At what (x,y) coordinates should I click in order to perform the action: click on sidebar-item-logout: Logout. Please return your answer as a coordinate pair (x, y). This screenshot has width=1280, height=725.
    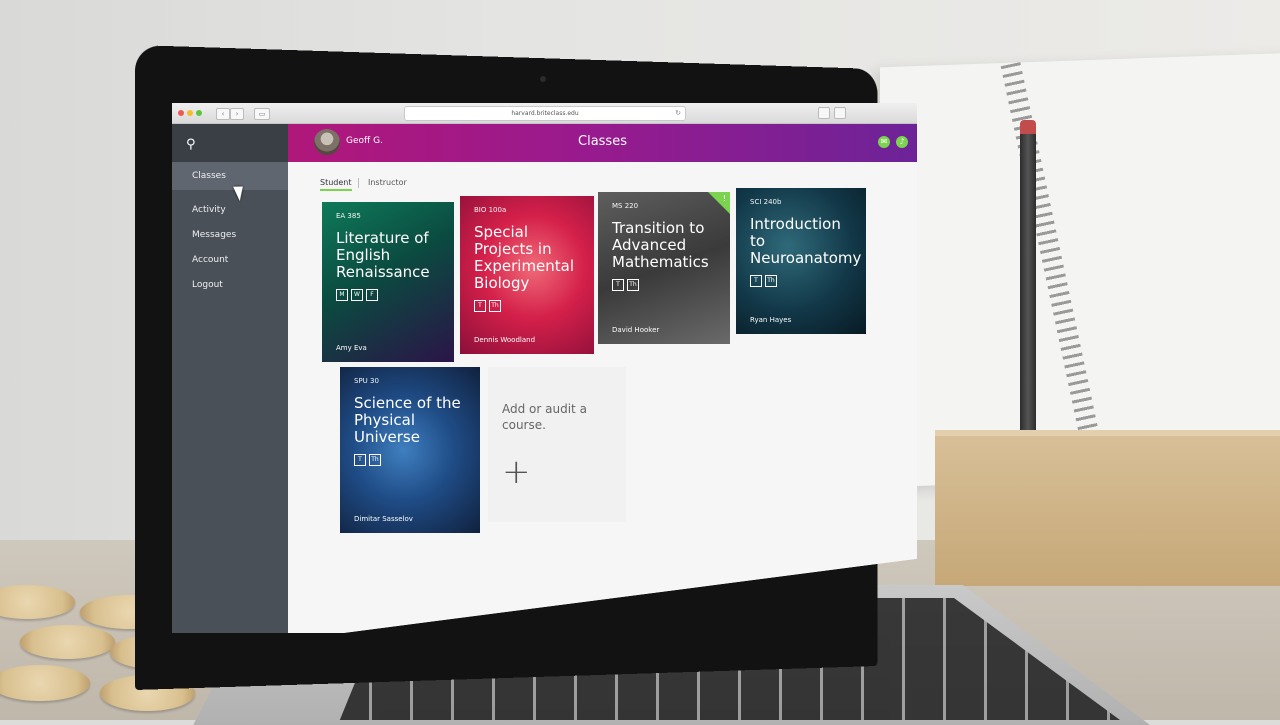
    Looking at the image, I should click on (230, 285).